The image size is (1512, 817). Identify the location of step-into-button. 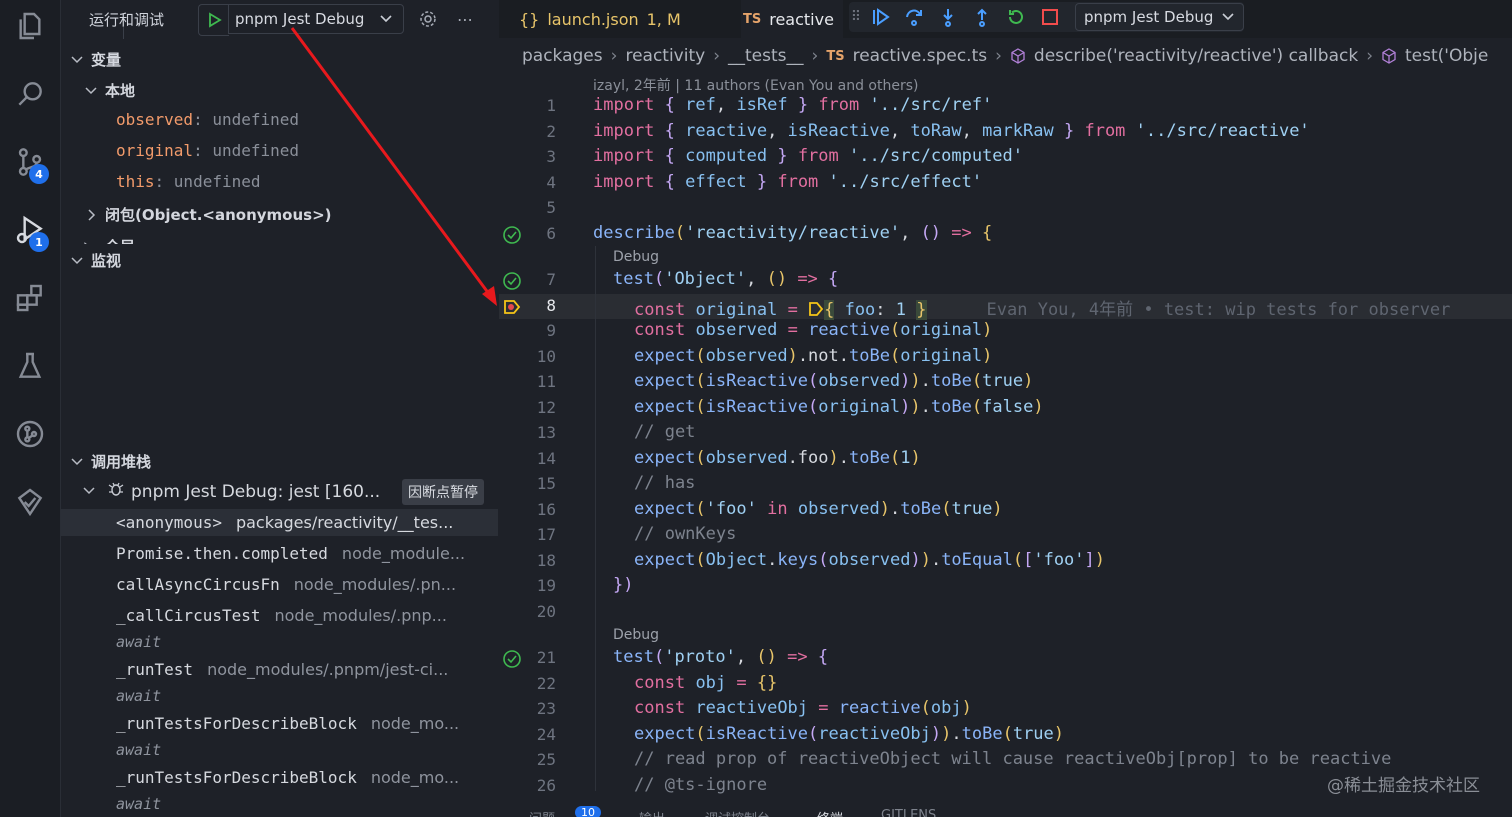
(948, 17).